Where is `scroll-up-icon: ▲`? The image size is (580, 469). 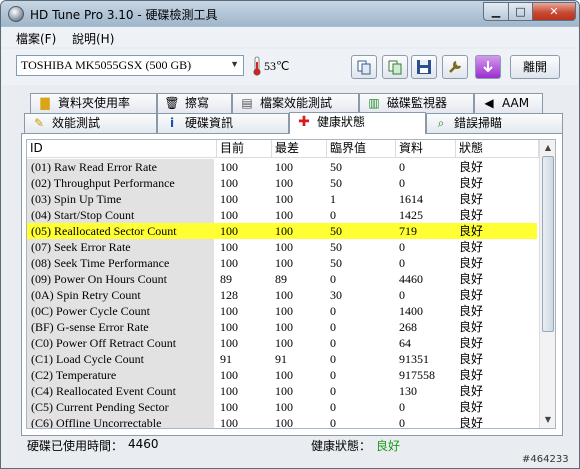
scroll-up-icon: ▲ is located at coordinates (548, 148).